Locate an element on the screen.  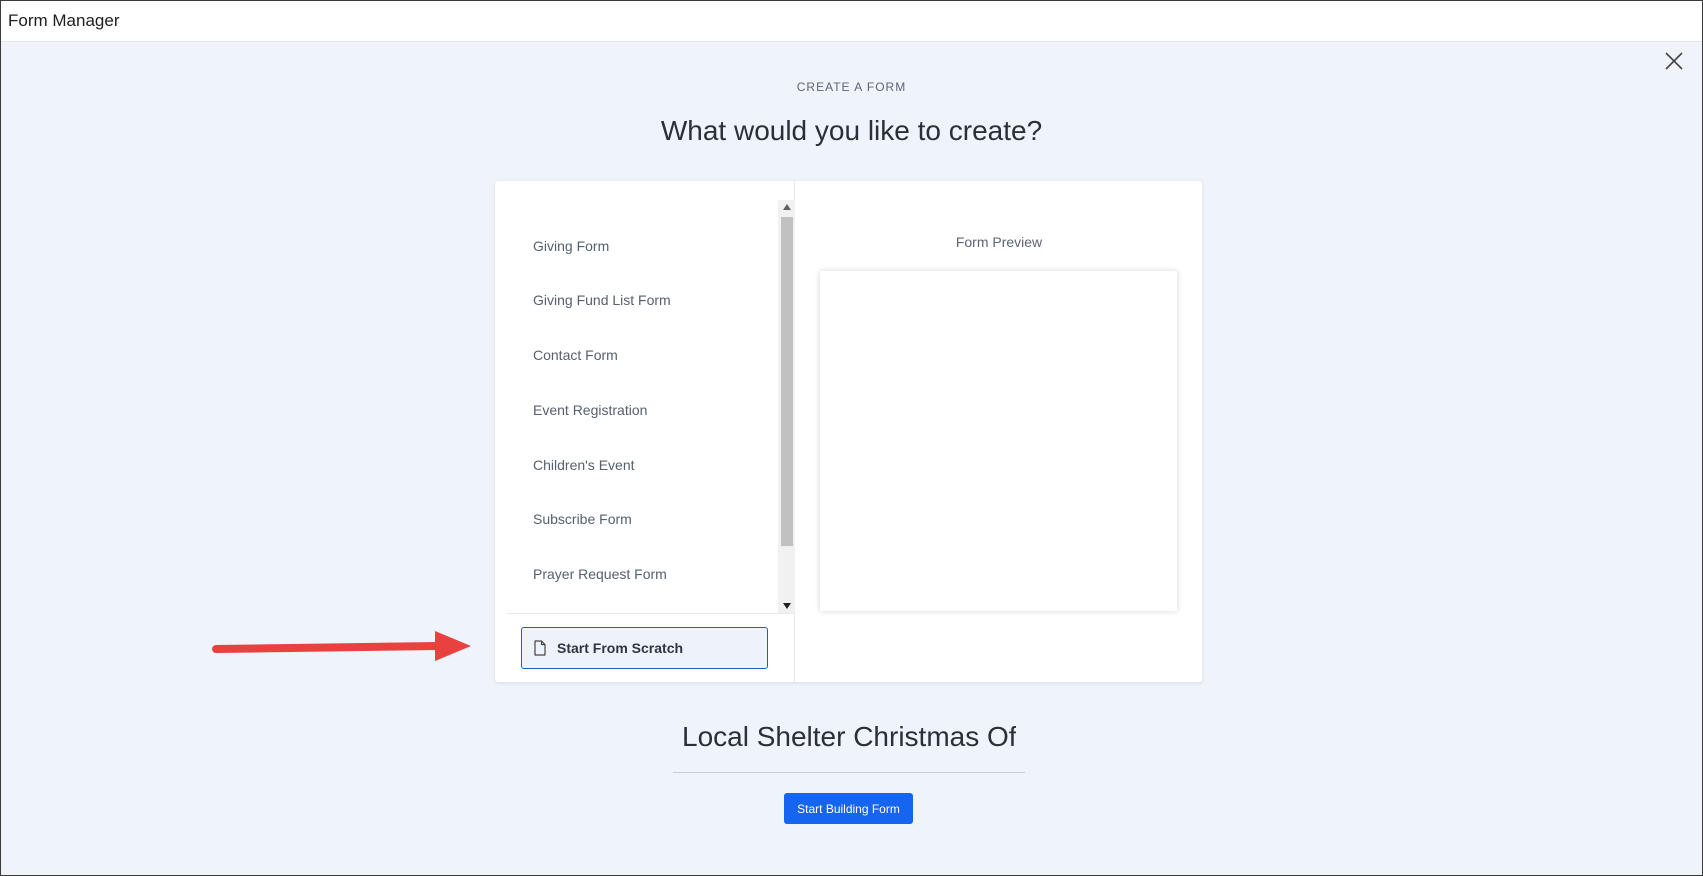
form-preview-area is located at coordinates (998, 441).